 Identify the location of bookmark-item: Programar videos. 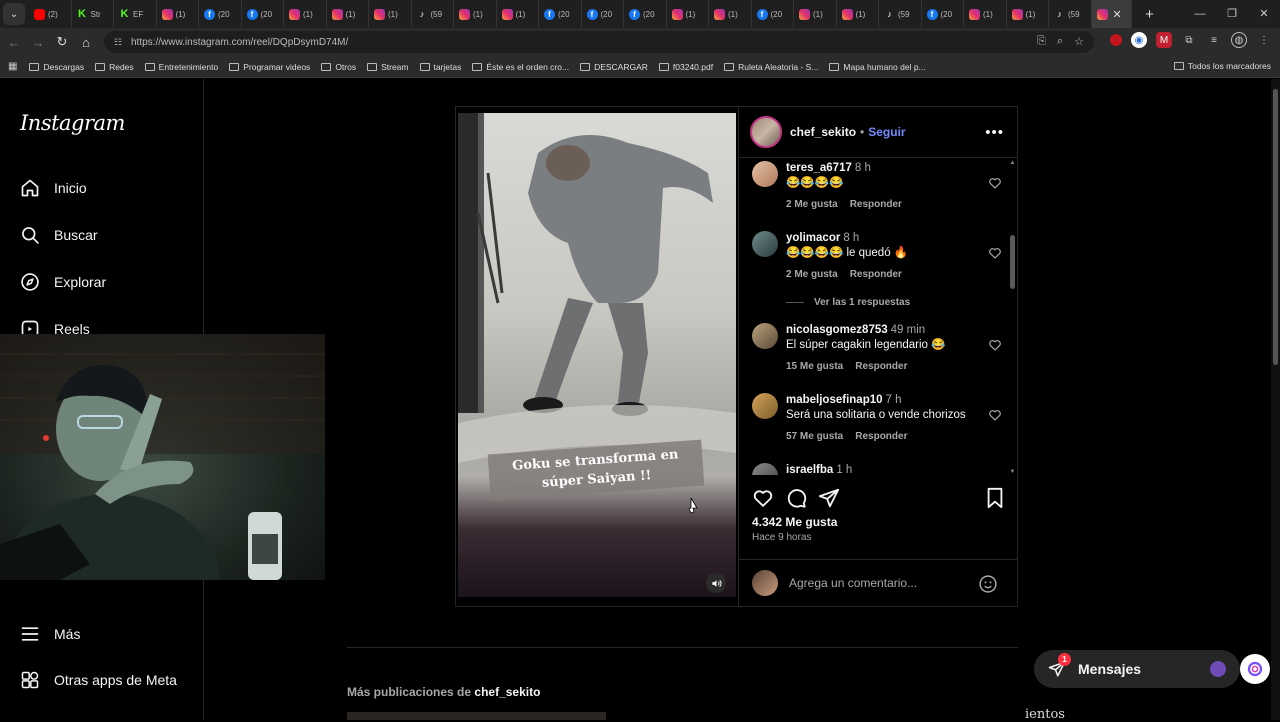
(269, 67).